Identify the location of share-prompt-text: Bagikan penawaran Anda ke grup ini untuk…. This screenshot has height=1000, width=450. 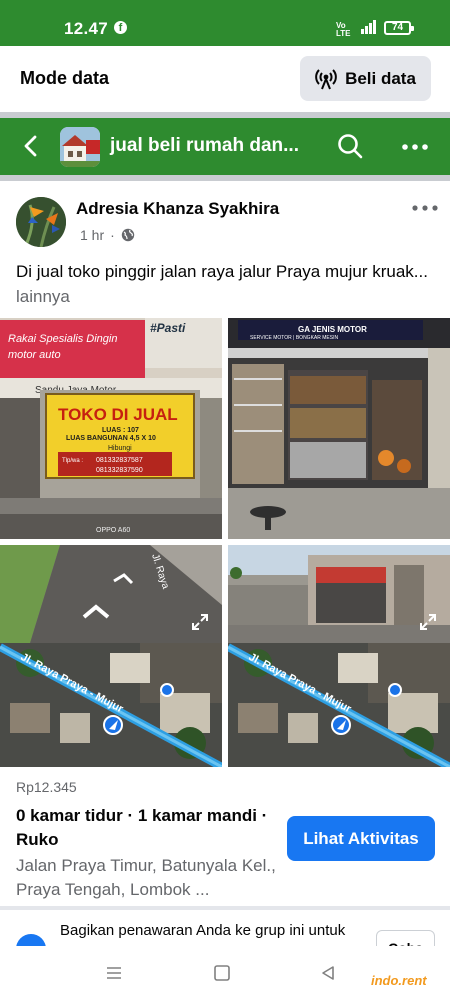
(203, 934).